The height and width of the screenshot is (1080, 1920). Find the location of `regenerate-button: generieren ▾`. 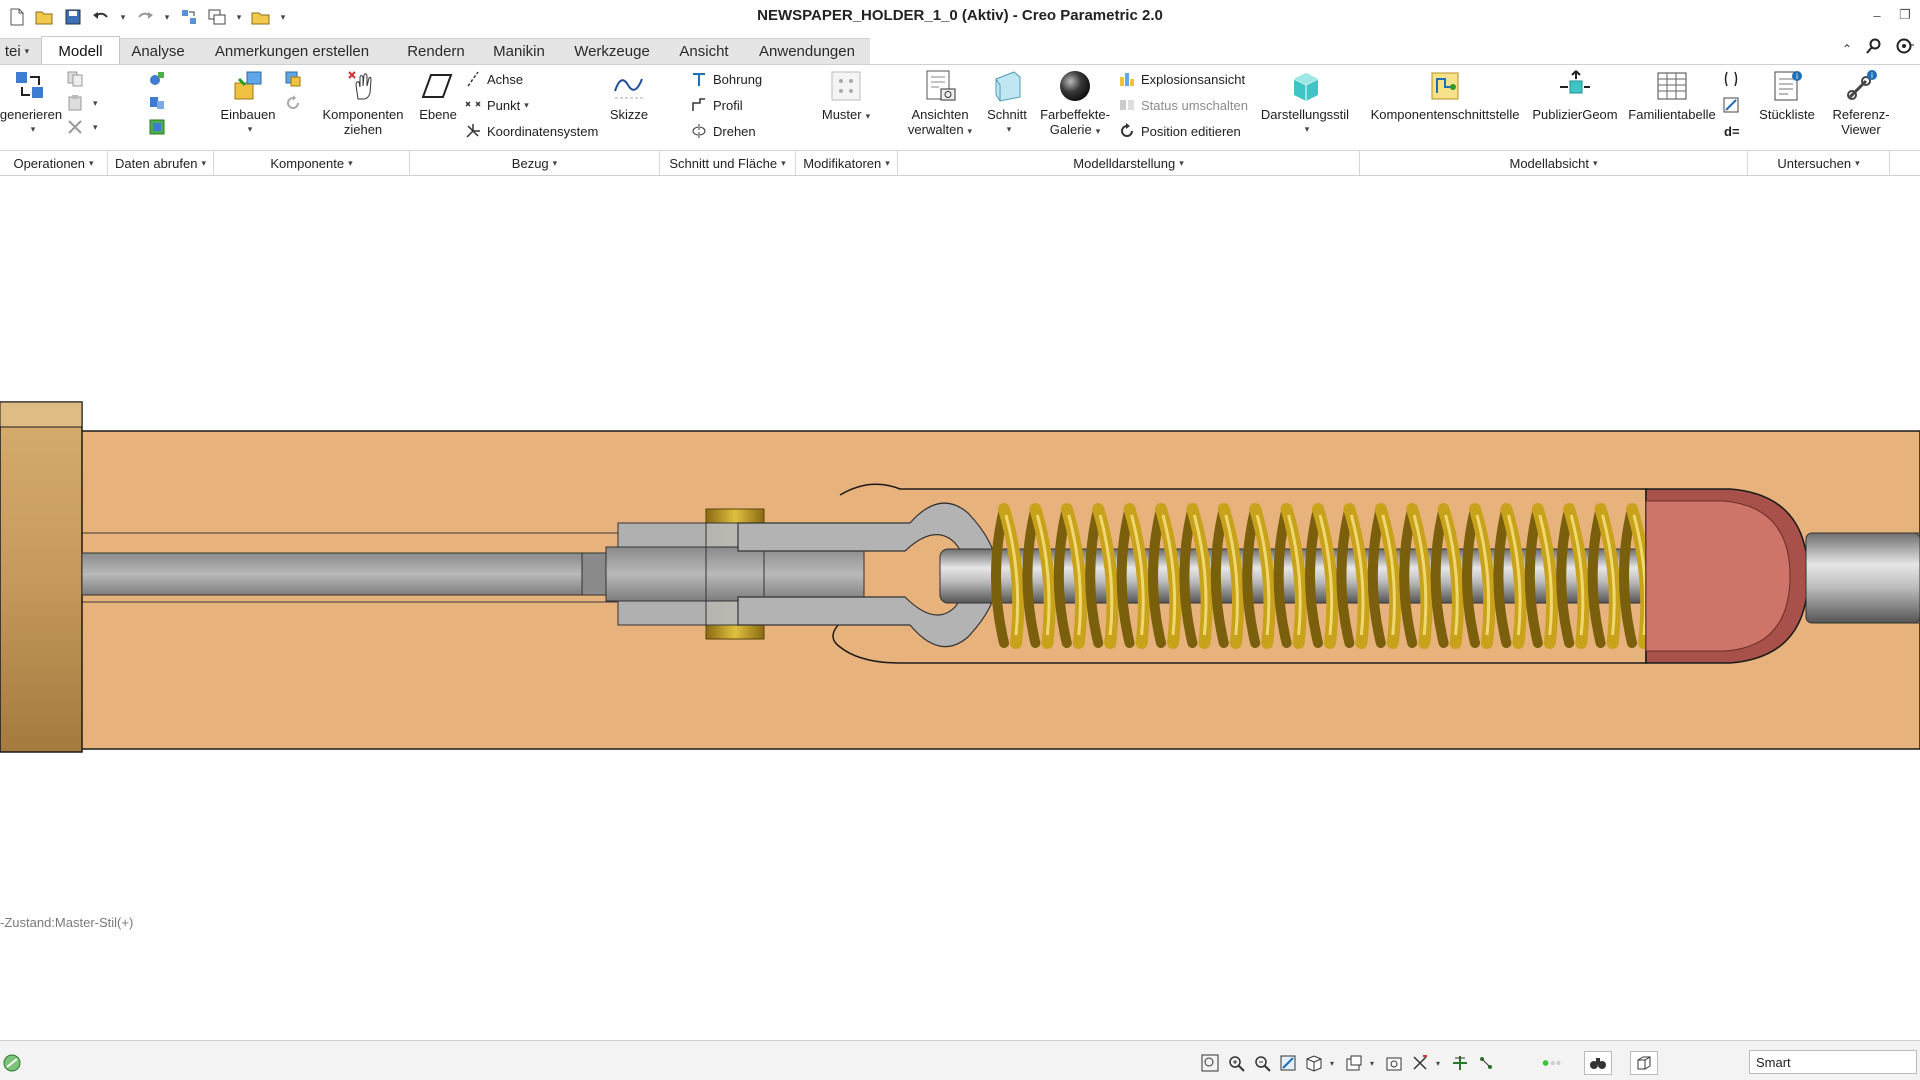

regenerate-button: generieren ▾ is located at coordinates (31, 103).